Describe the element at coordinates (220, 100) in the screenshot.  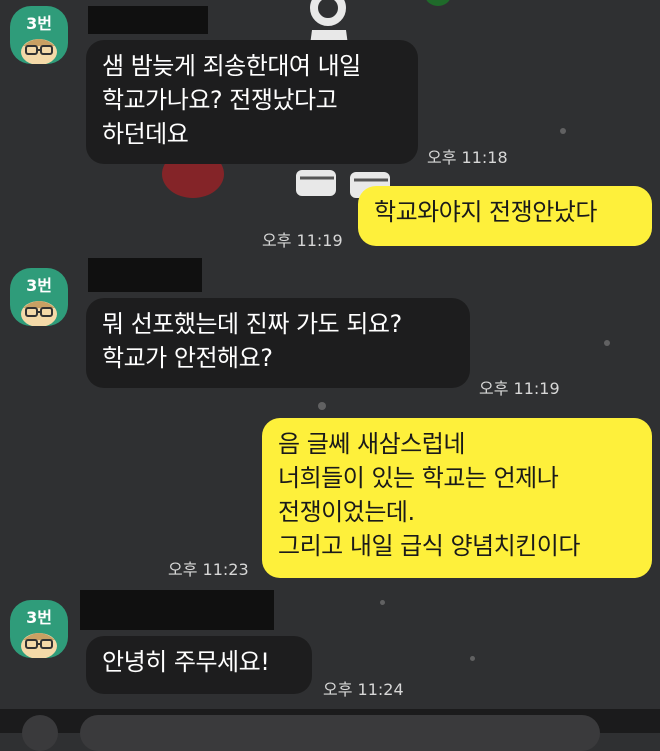
I see `message-line: 학교가나요? 전쟁났다고` at that location.